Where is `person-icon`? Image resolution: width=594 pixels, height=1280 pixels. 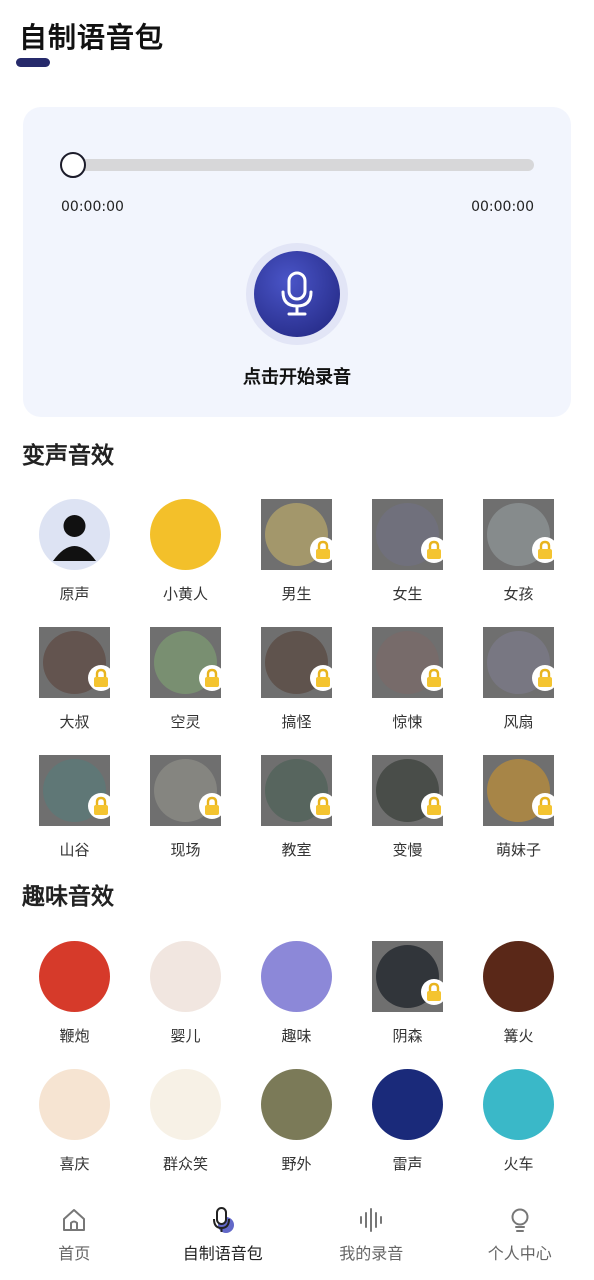
person-icon is located at coordinates (74, 534).